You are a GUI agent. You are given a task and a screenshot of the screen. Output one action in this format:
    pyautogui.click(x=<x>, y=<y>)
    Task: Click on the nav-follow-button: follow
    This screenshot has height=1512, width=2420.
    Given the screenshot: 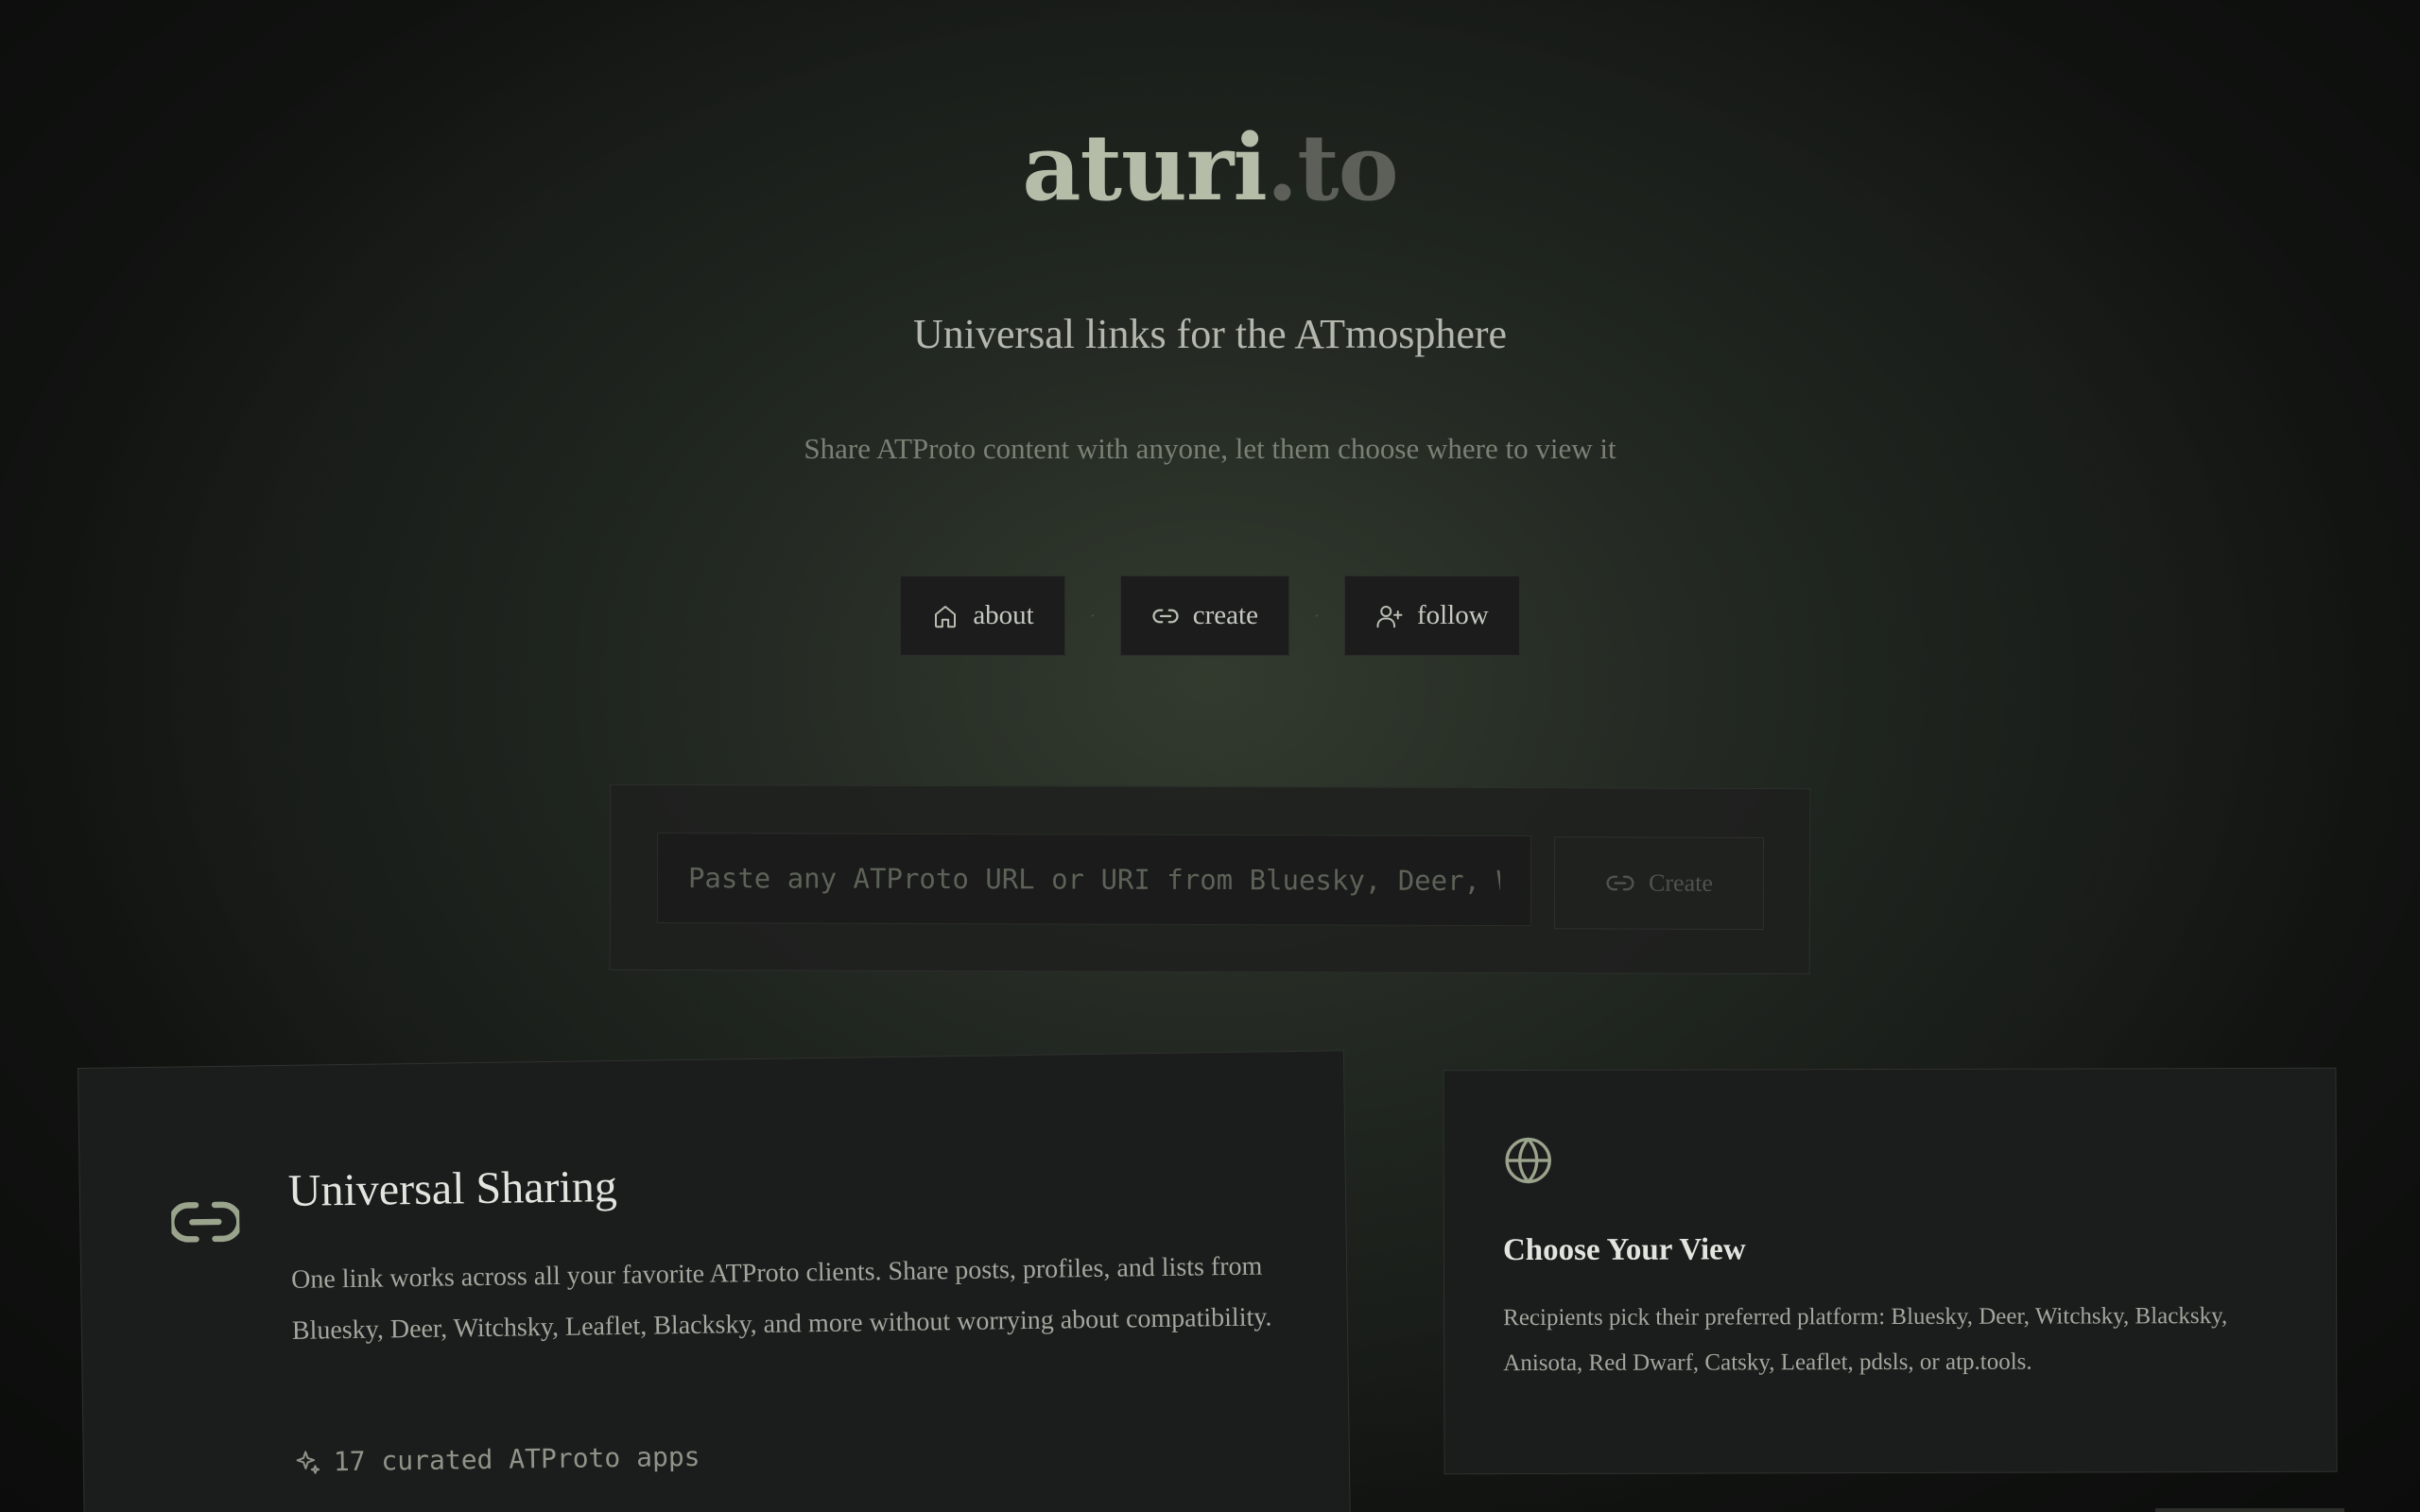 What is the action you would take?
    pyautogui.click(x=1431, y=616)
    